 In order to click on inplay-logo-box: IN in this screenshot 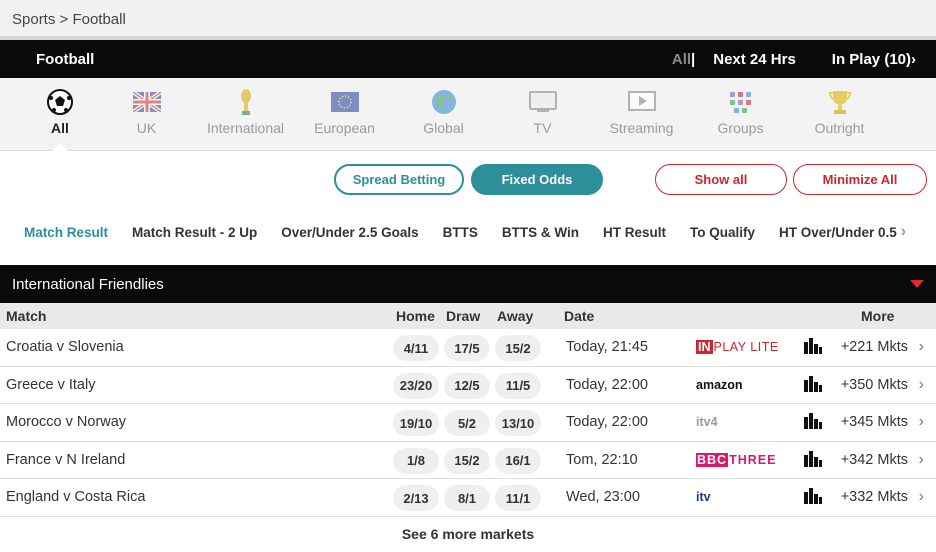, I will do `click(704, 347)`.